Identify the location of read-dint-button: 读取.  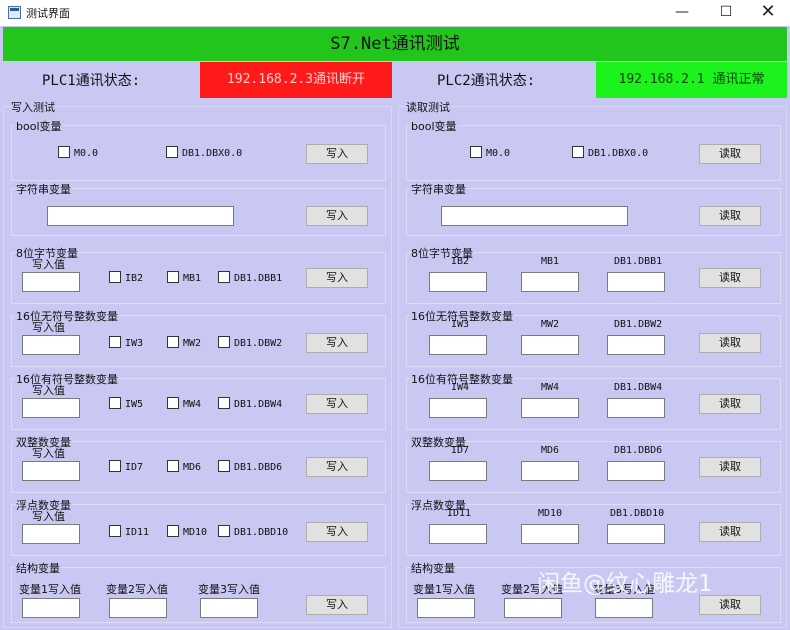
(730, 467).